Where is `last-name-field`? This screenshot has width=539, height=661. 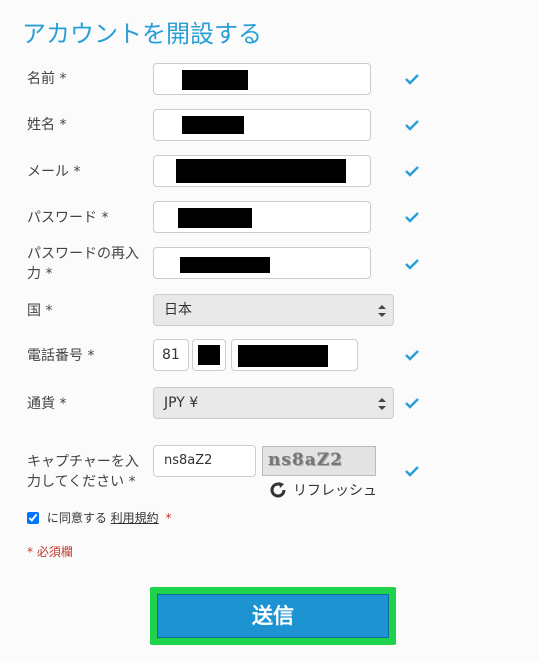 last-name-field is located at coordinates (262, 125).